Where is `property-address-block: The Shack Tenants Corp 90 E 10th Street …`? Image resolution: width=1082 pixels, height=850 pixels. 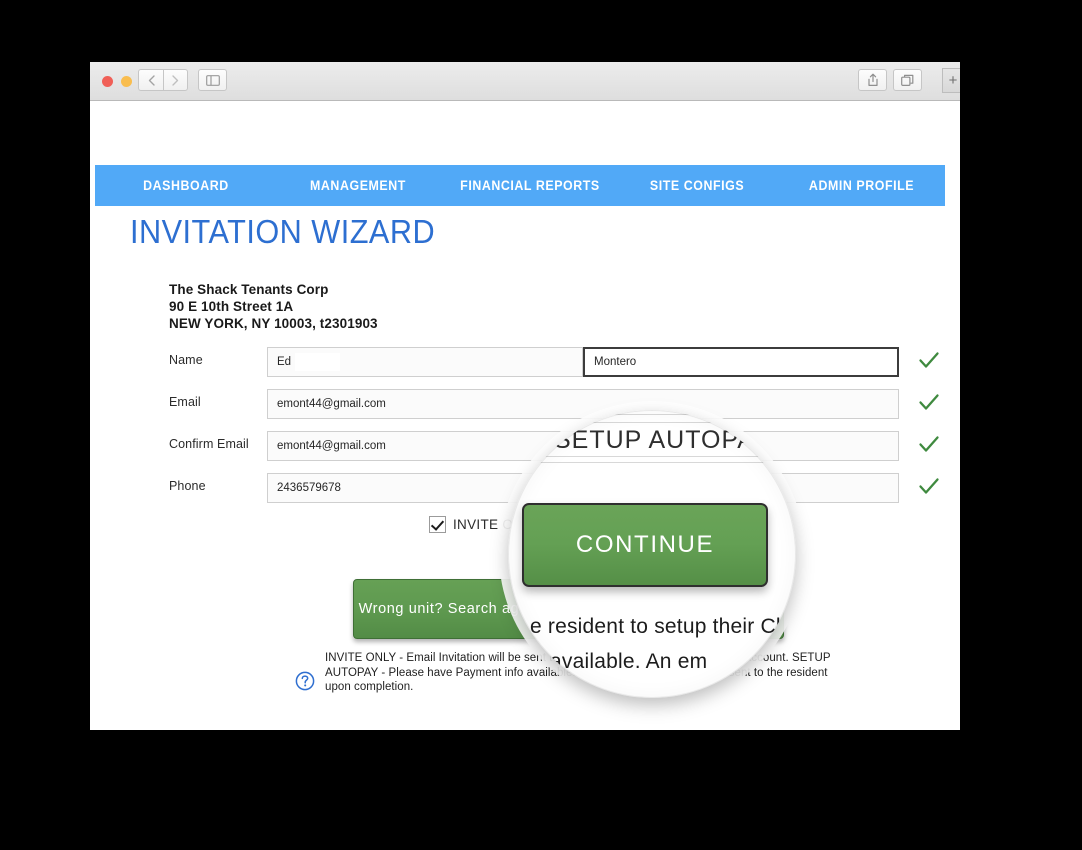
property-address-block: The Shack Tenants Corp 90 E 10th Street … is located at coordinates (273, 306).